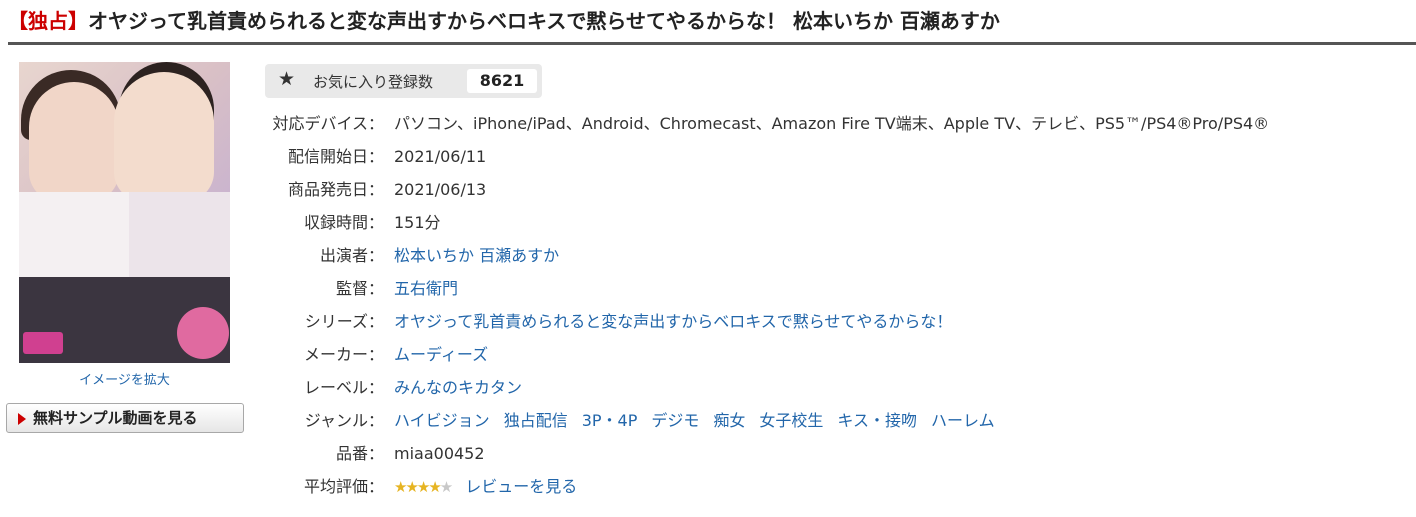 The width and height of the screenshot is (1416, 517). I want to click on rating-stars-icon: ★★★★★, so click(423, 487).